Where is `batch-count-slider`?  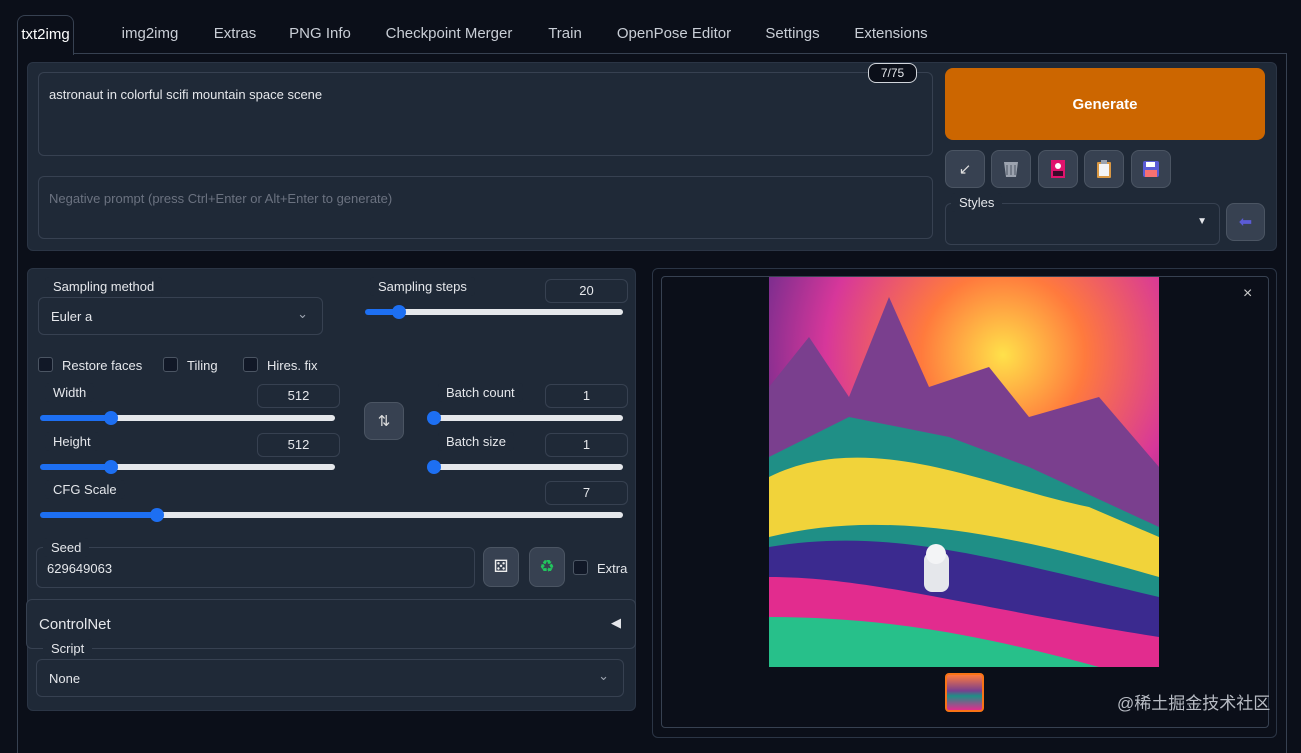
batch-count-slider is located at coordinates (525, 418).